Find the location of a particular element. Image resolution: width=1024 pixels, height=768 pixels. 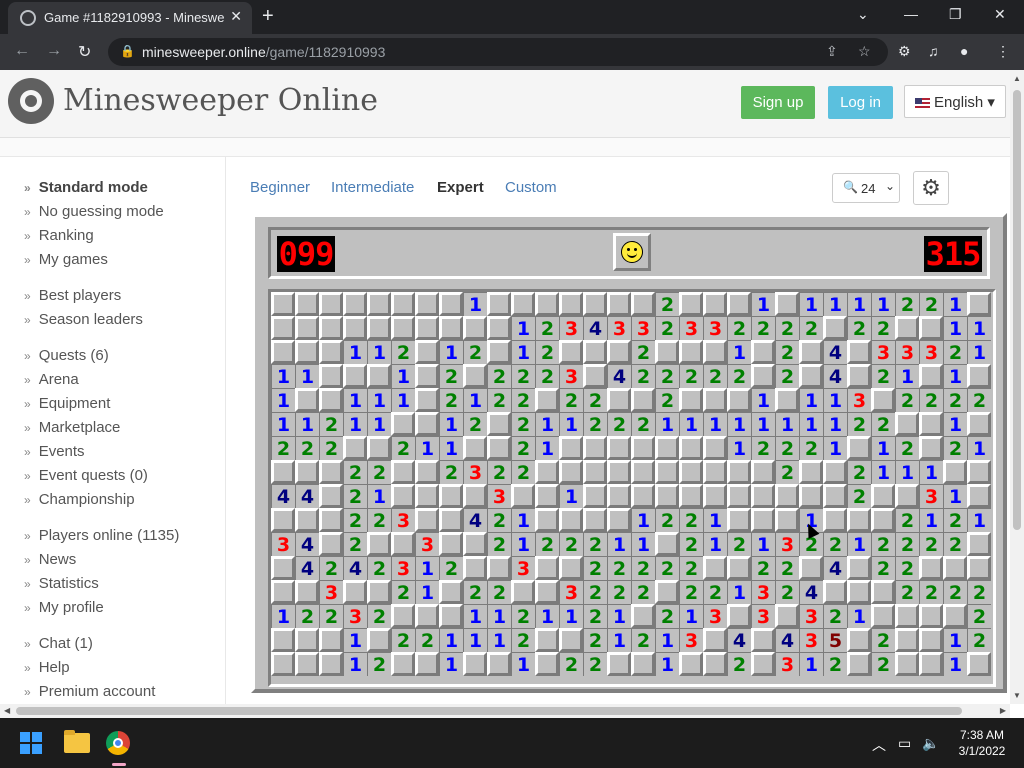

sidebar-item-news: » News is located at coordinates (50, 559).